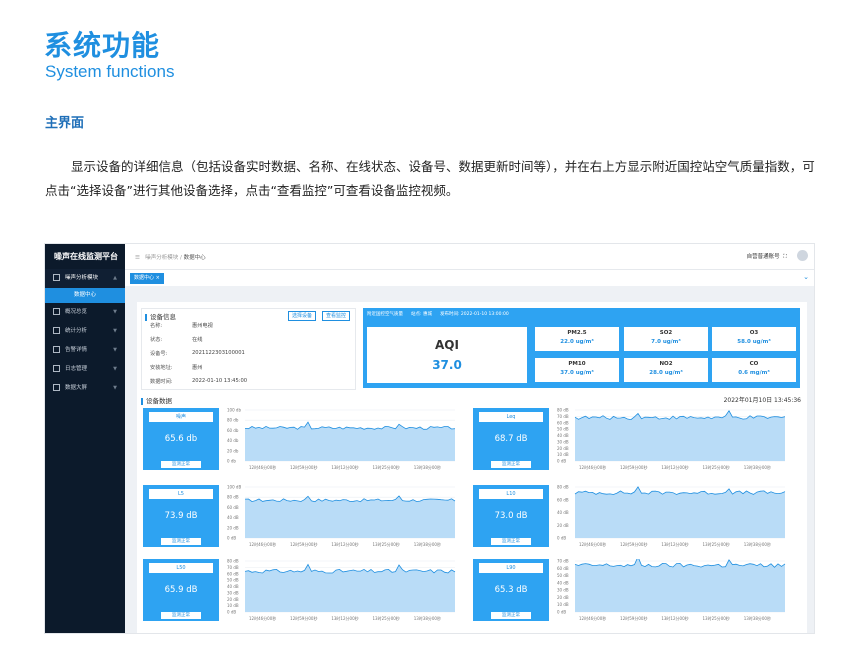 This screenshot has height=653, width=855. I want to click on sidebar-item-data-center: 数据中心, so click(85, 295).